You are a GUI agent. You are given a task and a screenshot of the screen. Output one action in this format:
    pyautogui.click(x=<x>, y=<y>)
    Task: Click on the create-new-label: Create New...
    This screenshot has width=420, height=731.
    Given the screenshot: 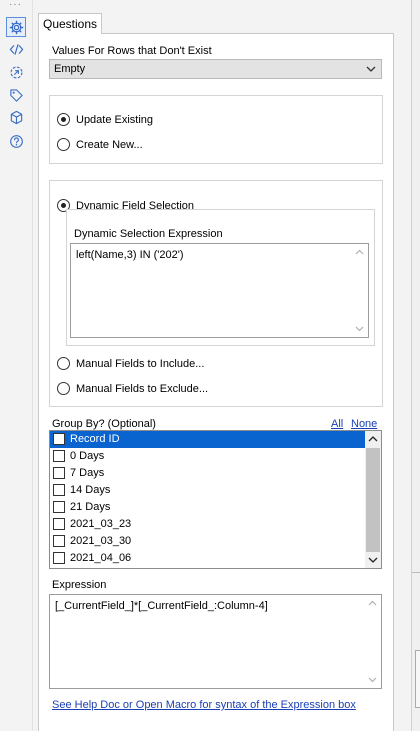 What is the action you would take?
    pyautogui.click(x=109, y=145)
    